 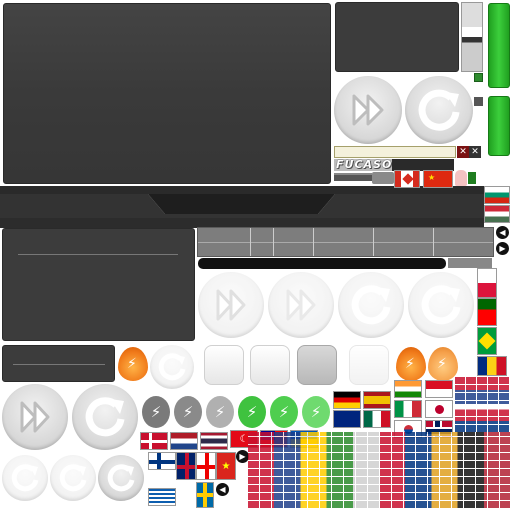 I want to click on search-field, so click(x=395, y=152).